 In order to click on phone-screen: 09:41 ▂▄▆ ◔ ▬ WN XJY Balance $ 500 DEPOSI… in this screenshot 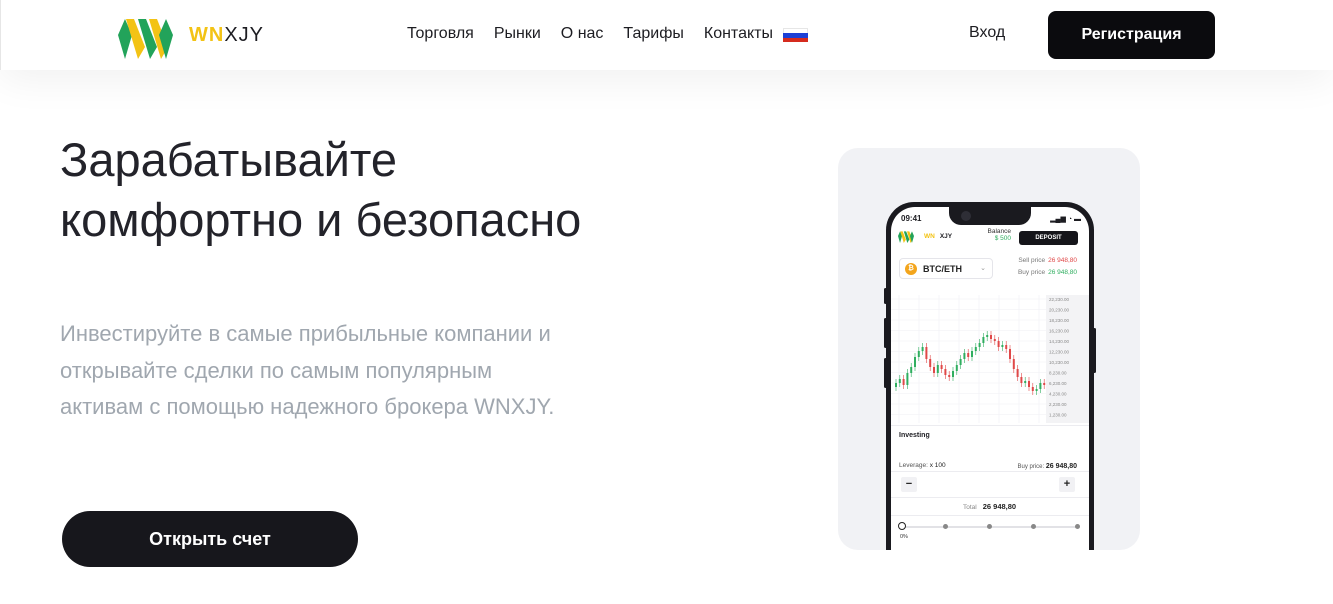, I will do `click(990, 378)`.